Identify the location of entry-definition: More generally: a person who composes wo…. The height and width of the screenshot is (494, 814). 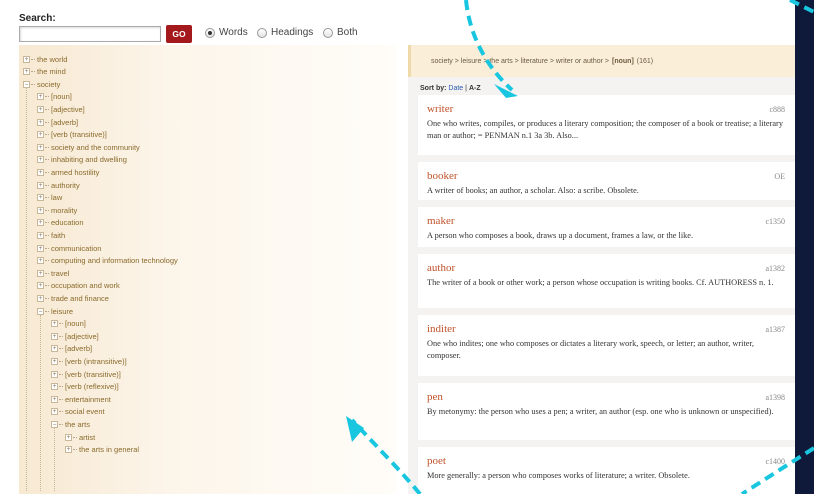
(558, 475).